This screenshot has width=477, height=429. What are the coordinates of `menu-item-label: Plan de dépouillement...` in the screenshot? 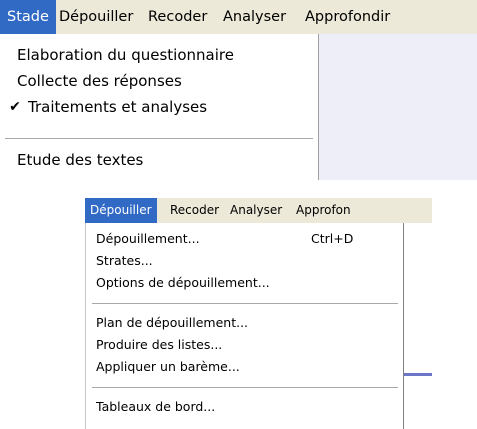 It's located at (172, 322).